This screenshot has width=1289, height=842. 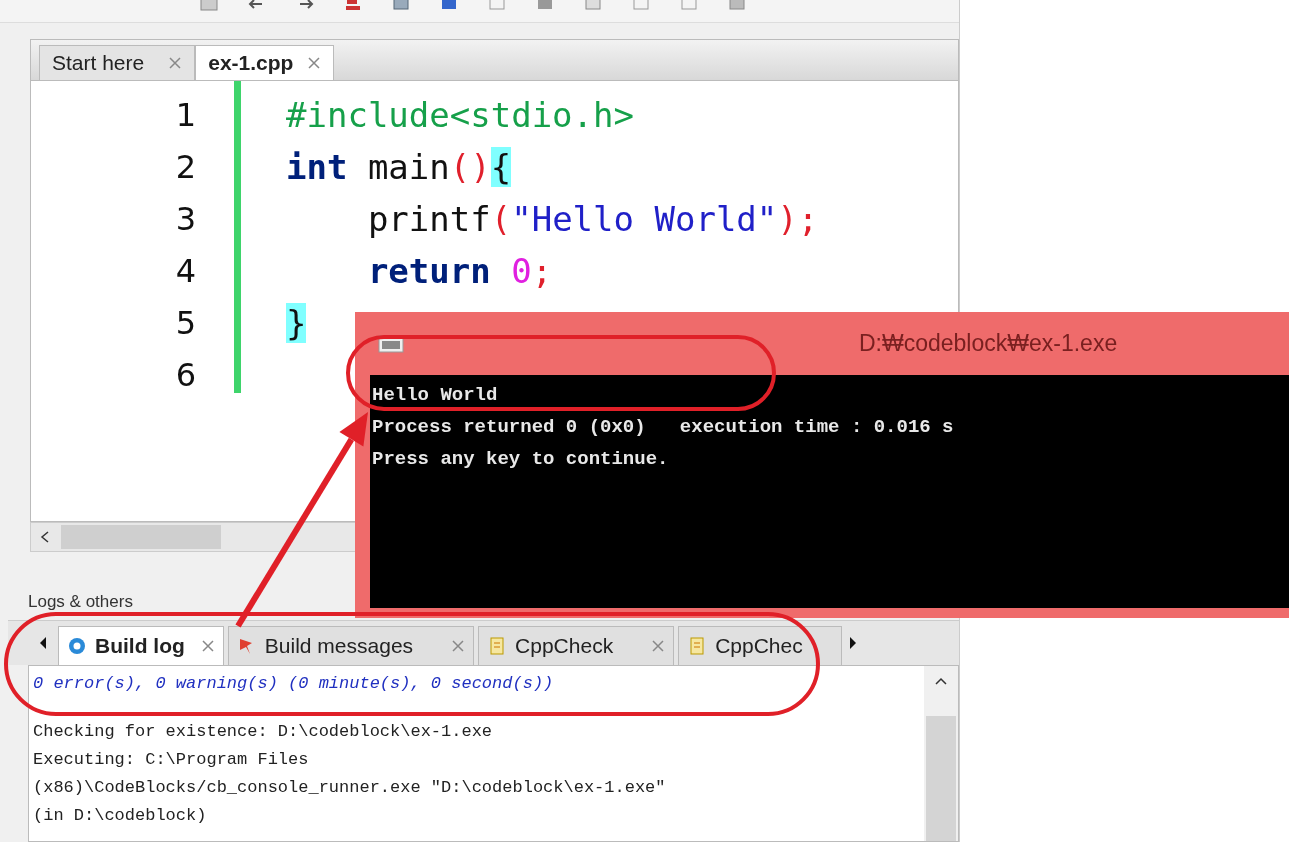 What do you see at coordinates (185, 167) in the screenshot?
I see `line-number: 2` at bounding box center [185, 167].